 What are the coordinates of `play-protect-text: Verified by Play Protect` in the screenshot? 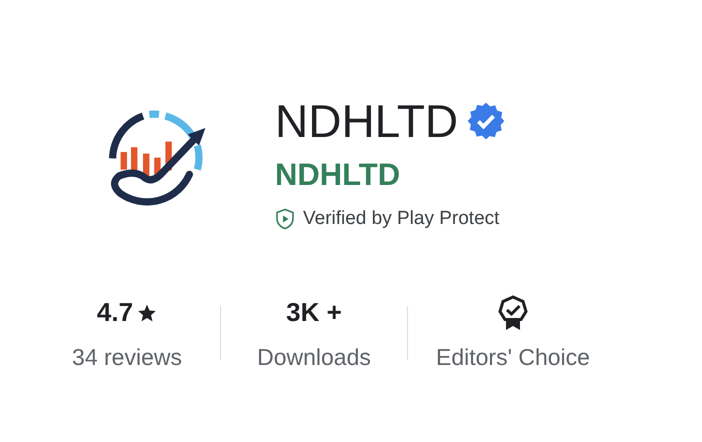 It's located at (401, 219).